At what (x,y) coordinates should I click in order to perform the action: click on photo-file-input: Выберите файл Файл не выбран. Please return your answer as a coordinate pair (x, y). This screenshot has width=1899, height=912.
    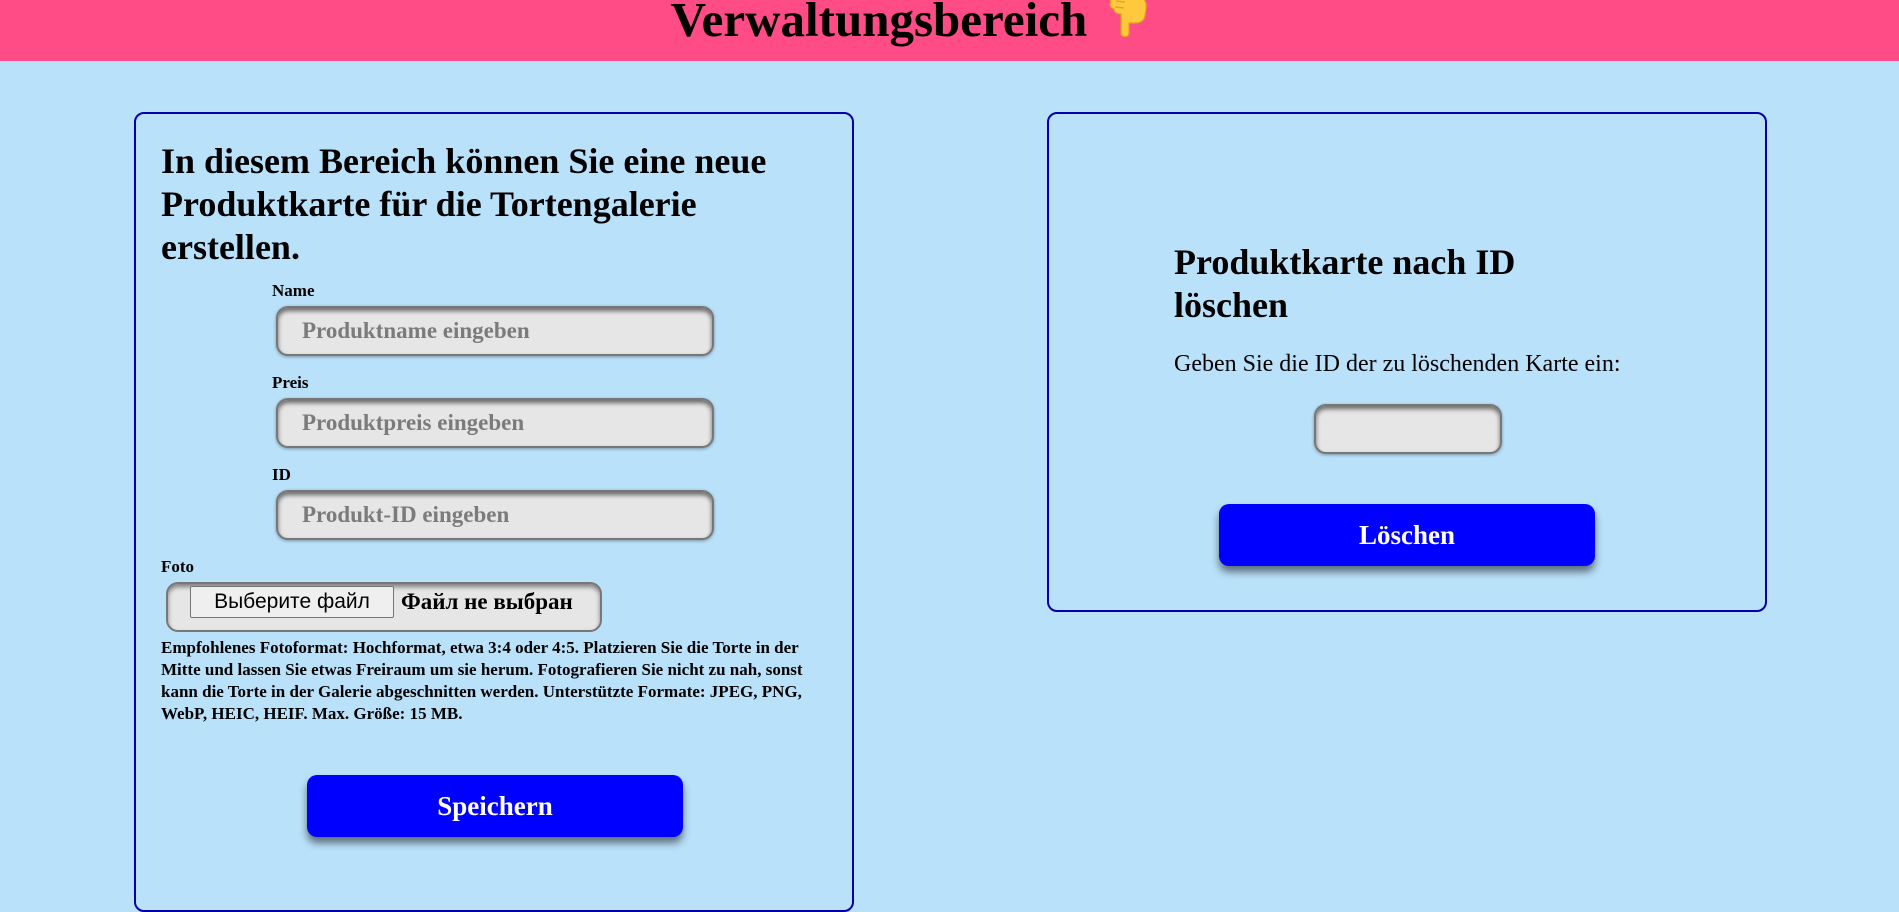
    Looking at the image, I should click on (384, 607).